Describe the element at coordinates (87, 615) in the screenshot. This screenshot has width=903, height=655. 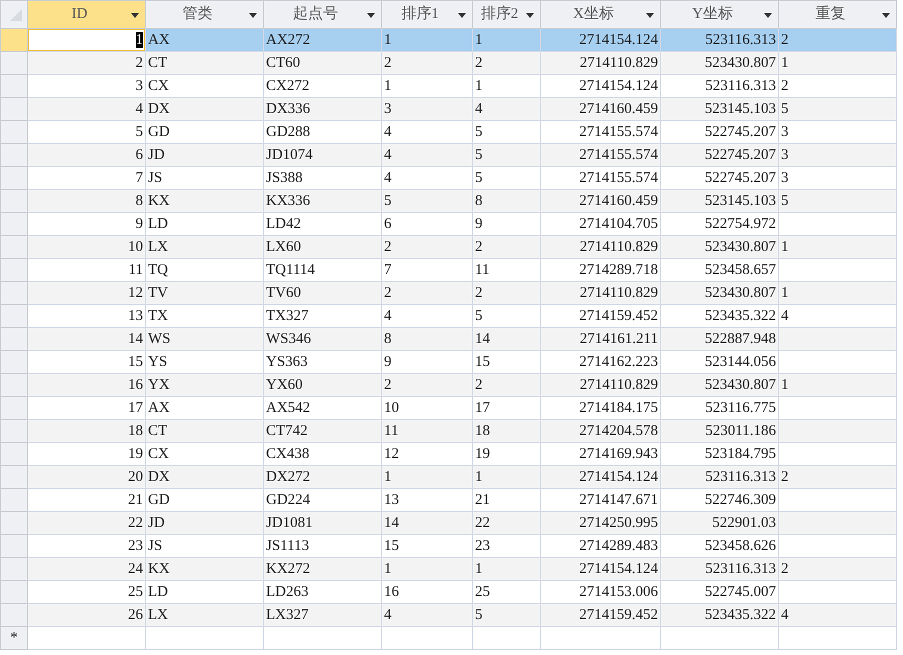
I see `table-cell: 26` at that location.